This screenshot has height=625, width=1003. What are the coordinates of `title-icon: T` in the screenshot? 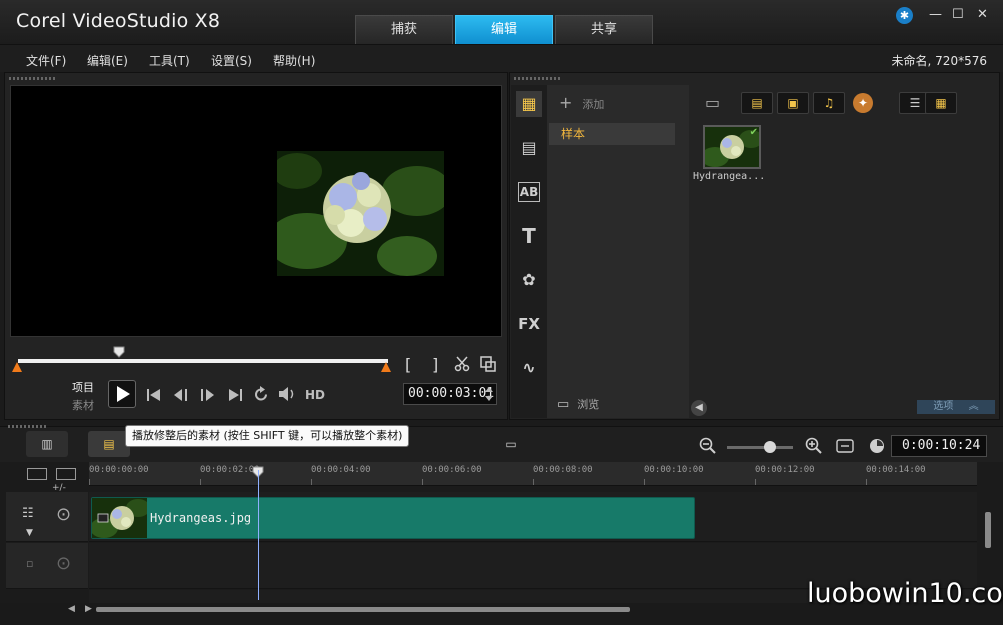 It's located at (529, 236).